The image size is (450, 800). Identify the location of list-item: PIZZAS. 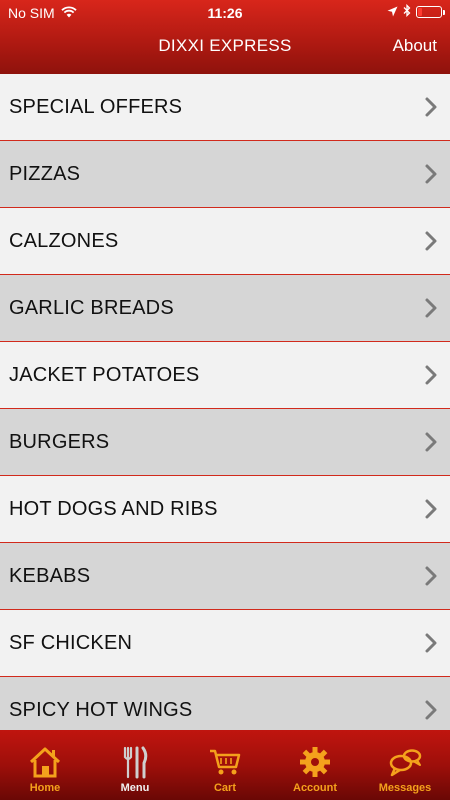
(225, 174).